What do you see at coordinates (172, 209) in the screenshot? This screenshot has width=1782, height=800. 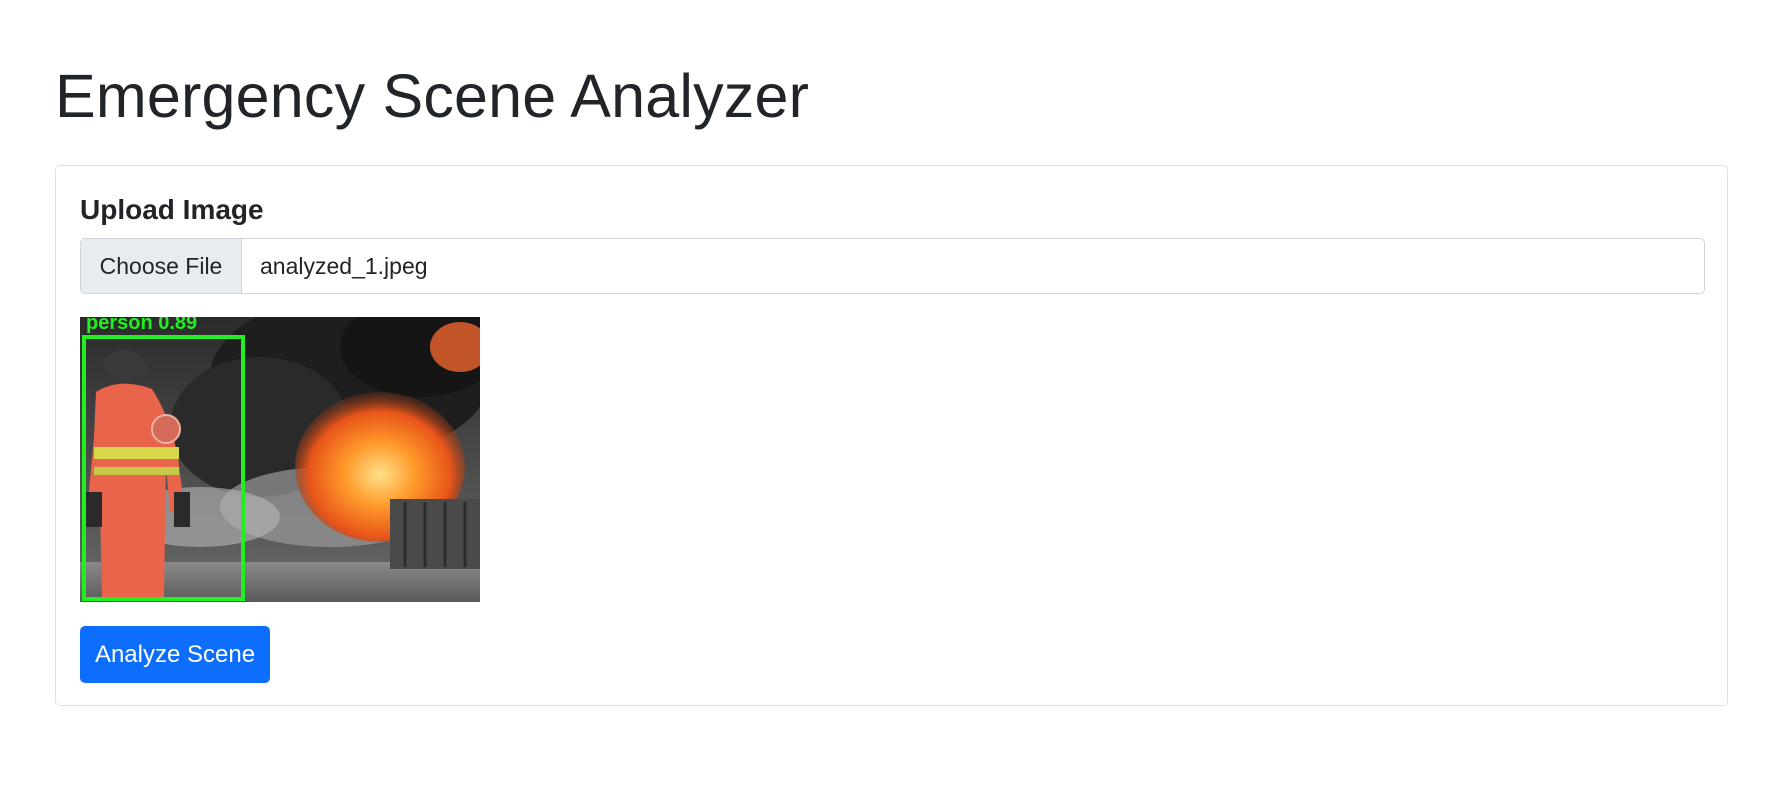 I see `upload-label: Upload Image` at bounding box center [172, 209].